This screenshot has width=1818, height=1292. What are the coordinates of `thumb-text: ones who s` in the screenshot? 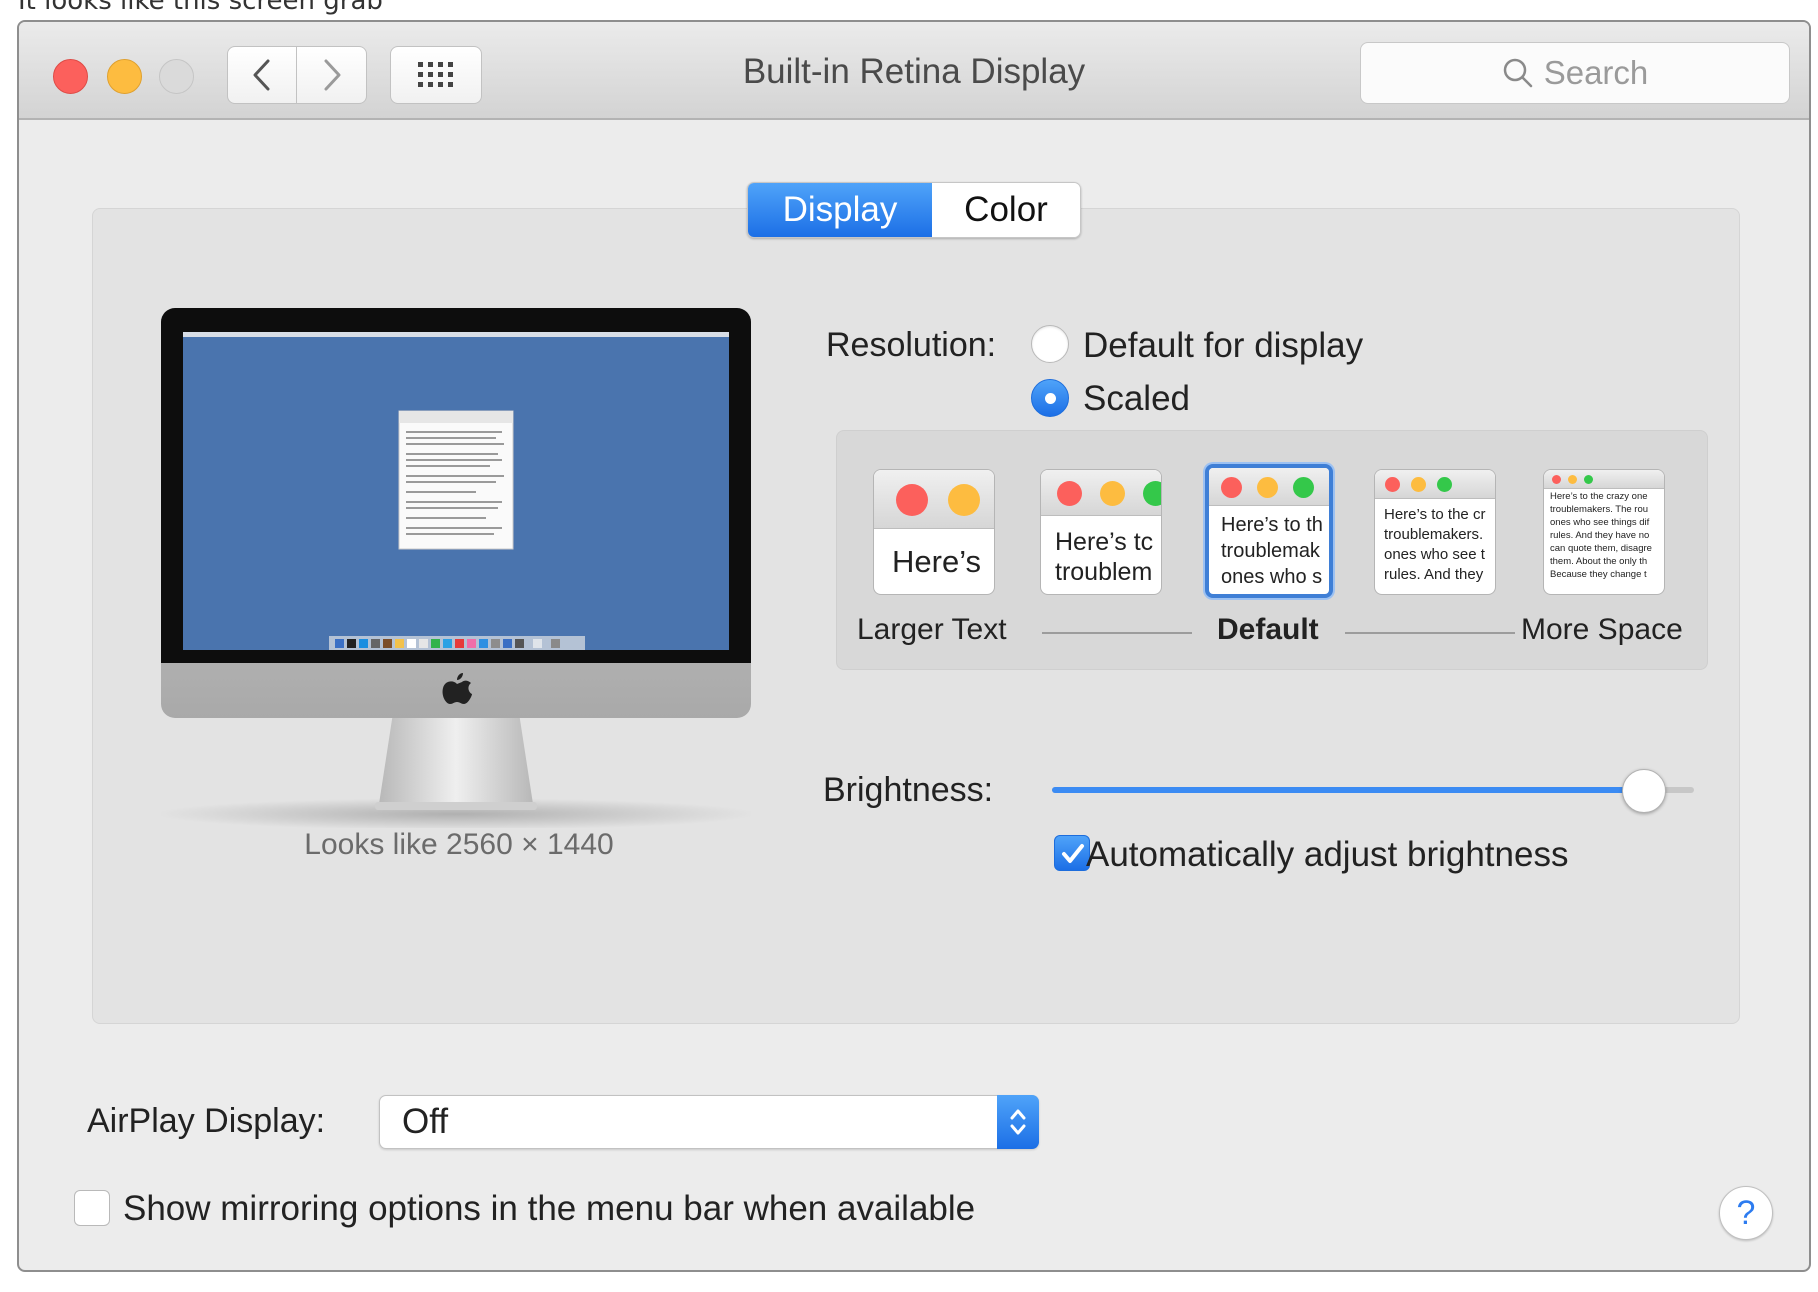 It's located at (1272, 577).